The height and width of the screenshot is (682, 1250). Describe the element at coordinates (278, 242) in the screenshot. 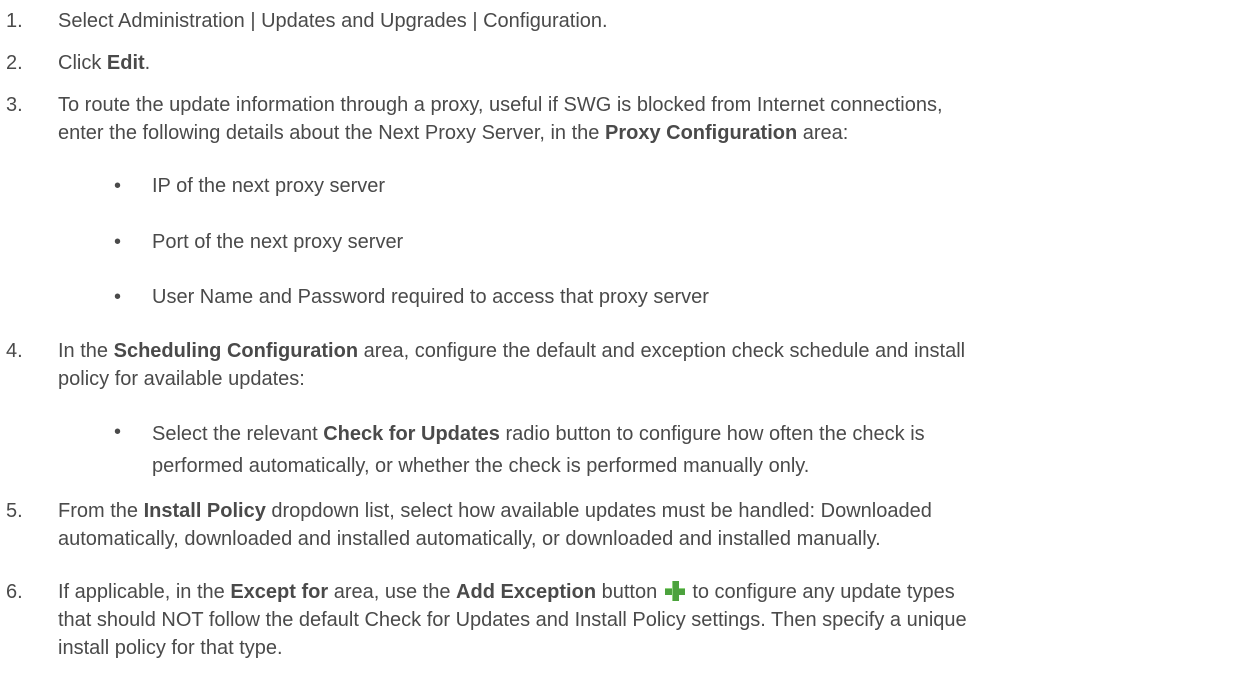

I see `bullet-text: Port of the next proxy server` at that location.